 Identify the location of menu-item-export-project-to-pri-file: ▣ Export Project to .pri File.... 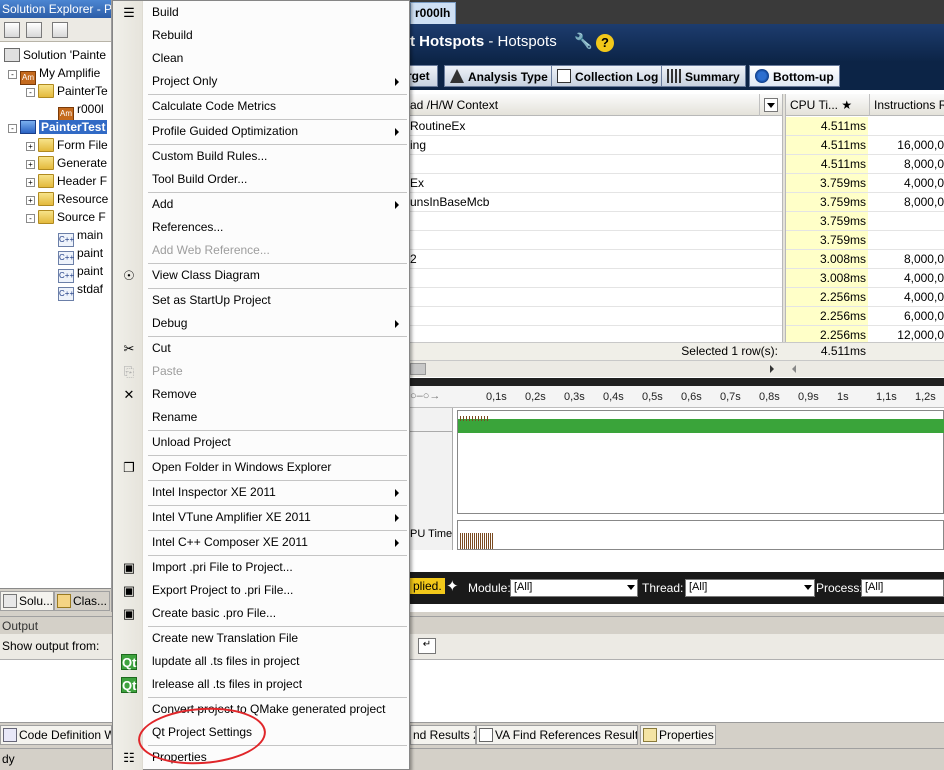
(261, 590).